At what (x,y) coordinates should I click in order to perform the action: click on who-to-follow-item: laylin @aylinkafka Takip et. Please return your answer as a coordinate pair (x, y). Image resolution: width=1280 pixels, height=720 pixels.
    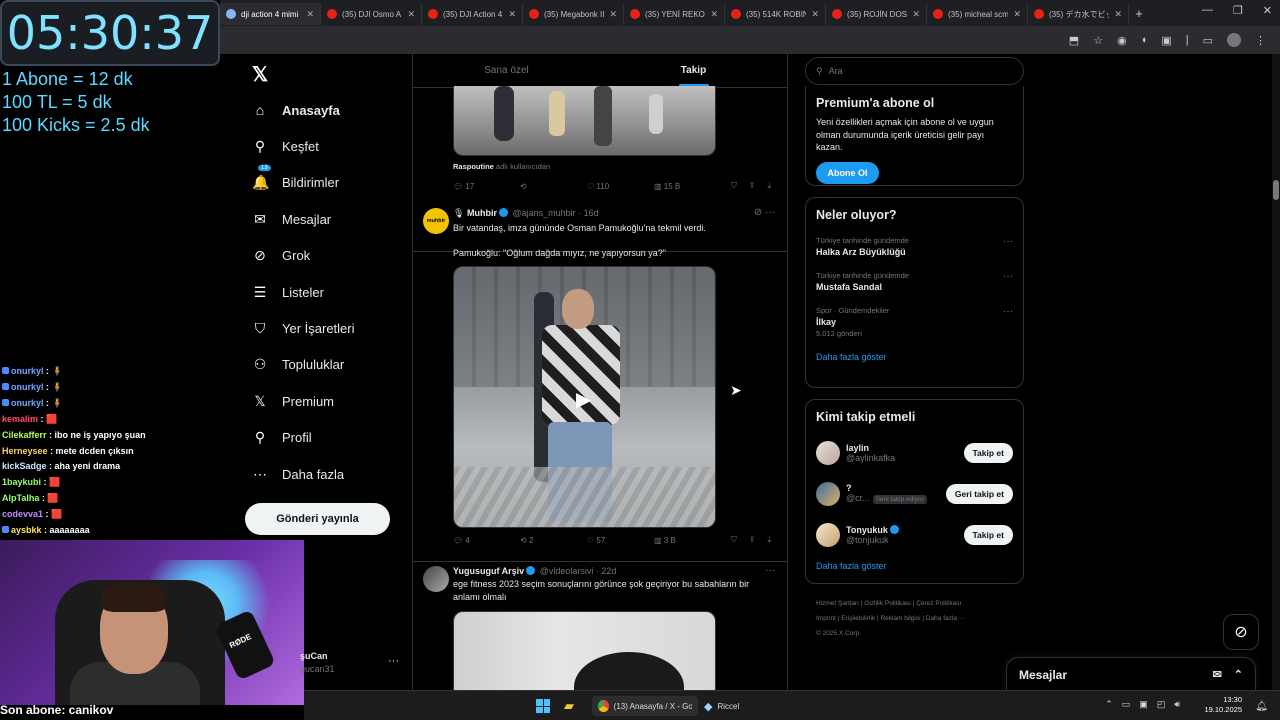
    Looking at the image, I should click on (914, 452).